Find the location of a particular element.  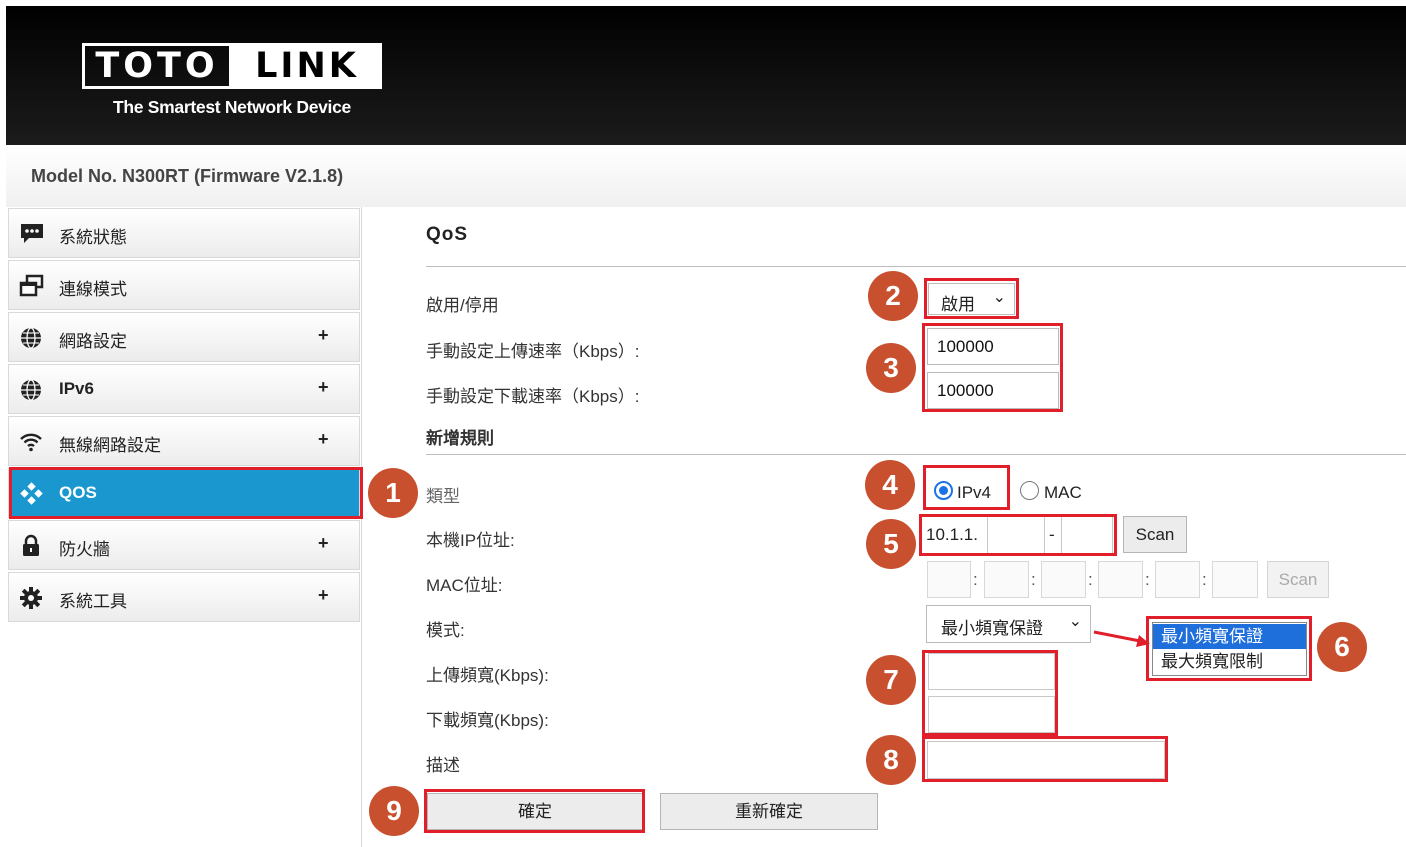

annotation-badge-9: 9 is located at coordinates (394, 811).